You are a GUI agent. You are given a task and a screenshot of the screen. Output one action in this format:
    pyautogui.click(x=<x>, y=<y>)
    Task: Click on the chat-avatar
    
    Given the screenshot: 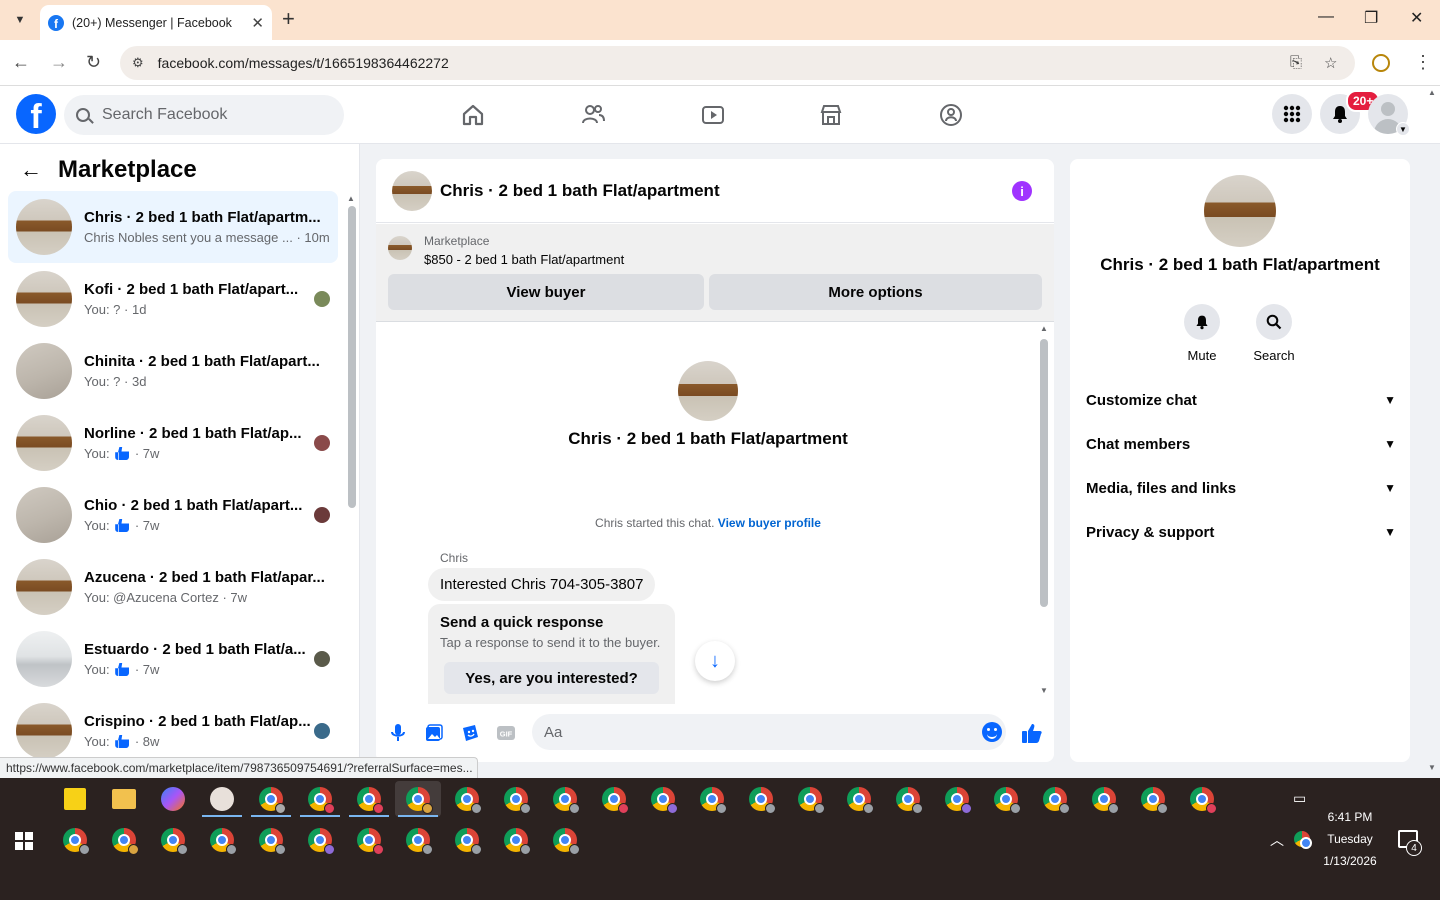 What is the action you would take?
    pyautogui.click(x=412, y=190)
    